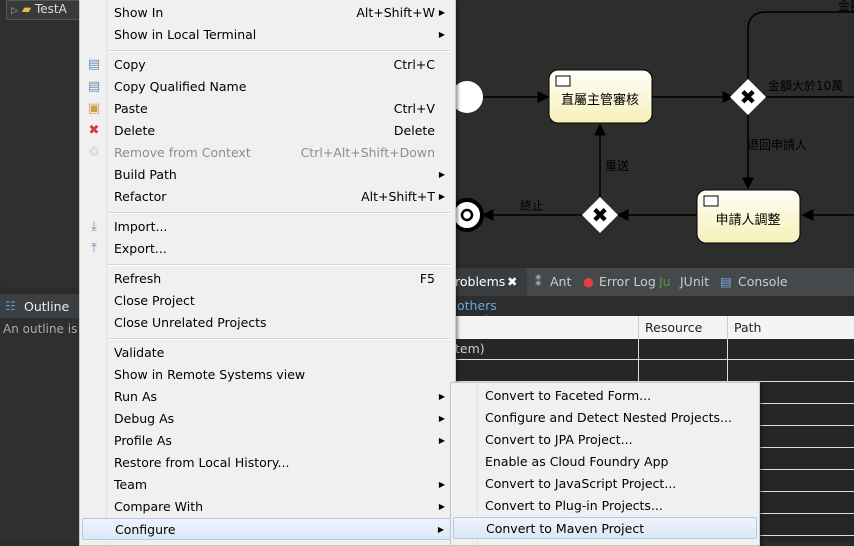  I want to click on menu-item-label: Run As, so click(136, 396).